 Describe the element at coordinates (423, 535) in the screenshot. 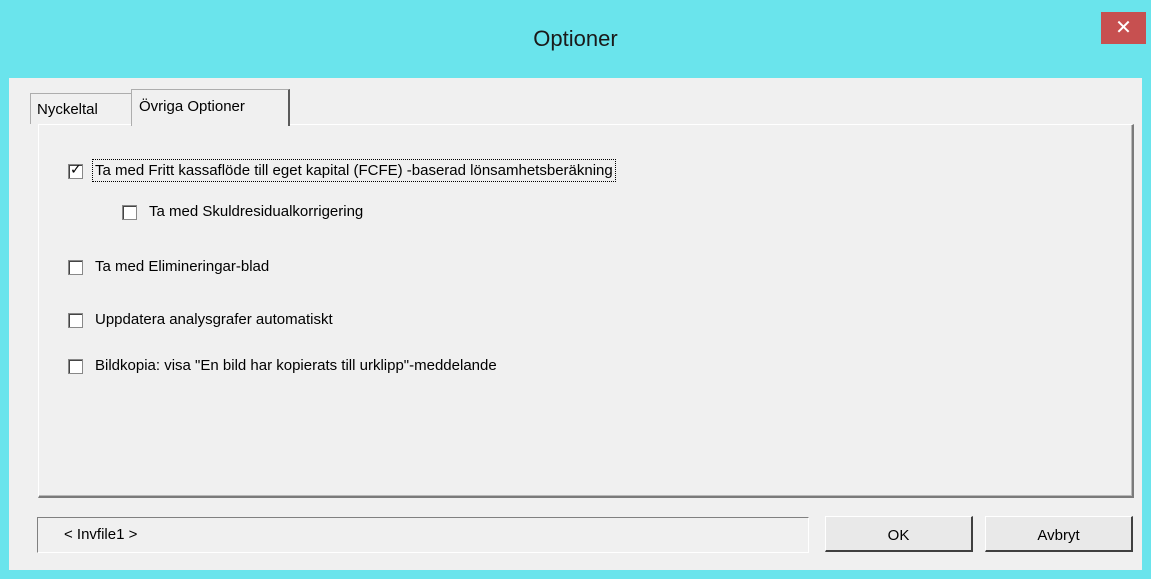

I see `status-field: < Invfile1 >` at that location.